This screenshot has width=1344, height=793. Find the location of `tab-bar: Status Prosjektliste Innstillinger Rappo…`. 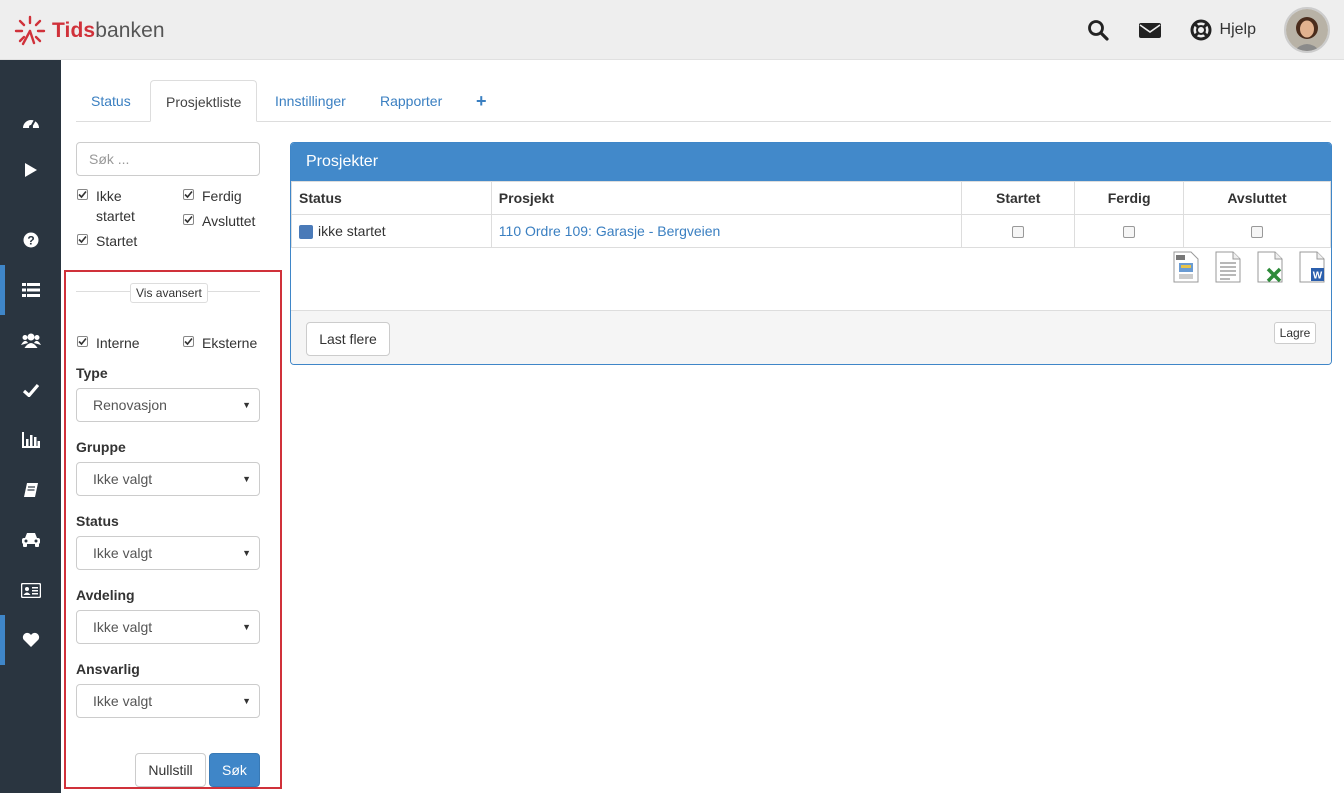

tab-bar: Status Prosjektliste Innstillinger Rappo… is located at coordinates (703, 101).